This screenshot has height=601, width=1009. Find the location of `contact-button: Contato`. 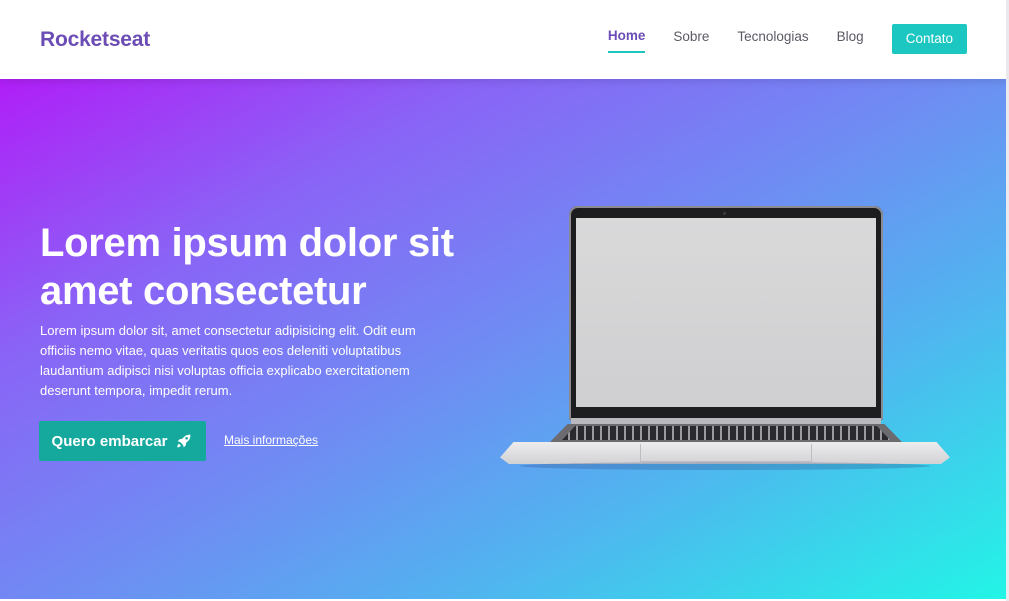

contact-button: Contato is located at coordinates (929, 39).